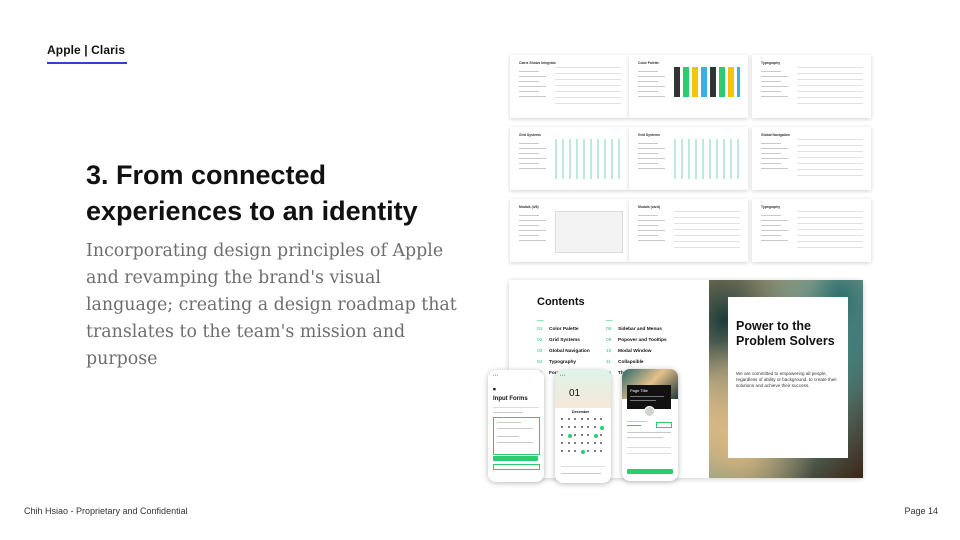 This screenshot has height=540, width=960. What do you see at coordinates (609, 351) in the screenshot?
I see `toc-number: 10` at bounding box center [609, 351].